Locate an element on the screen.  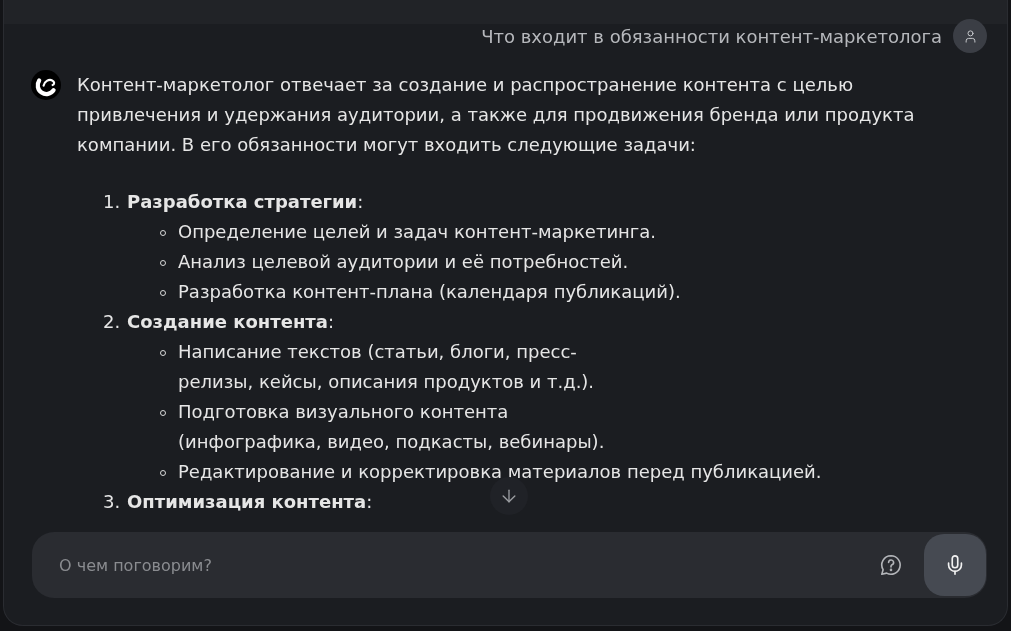
message-input: О чем поговорим? is located at coordinates (467, 565).